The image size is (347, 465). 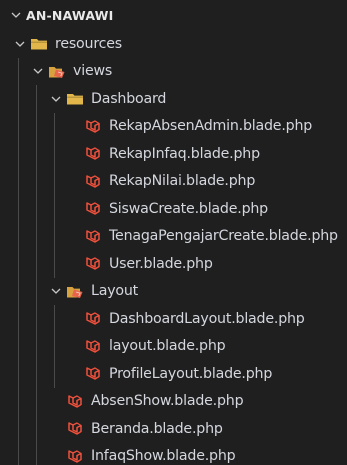 What do you see at coordinates (173, 99) in the screenshot?
I see `tree-folder: Dashboard` at bounding box center [173, 99].